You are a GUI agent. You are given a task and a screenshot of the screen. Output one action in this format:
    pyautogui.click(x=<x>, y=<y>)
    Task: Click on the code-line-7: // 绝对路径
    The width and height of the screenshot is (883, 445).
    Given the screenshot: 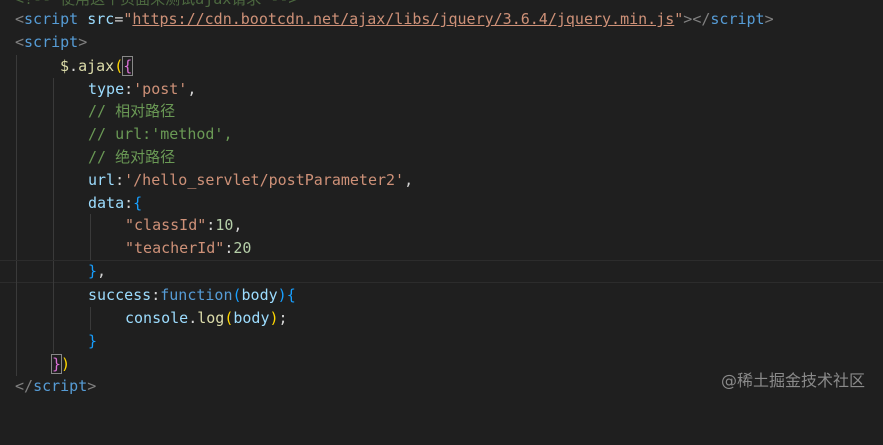 What is the action you would take?
    pyautogui.click(x=441, y=157)
    